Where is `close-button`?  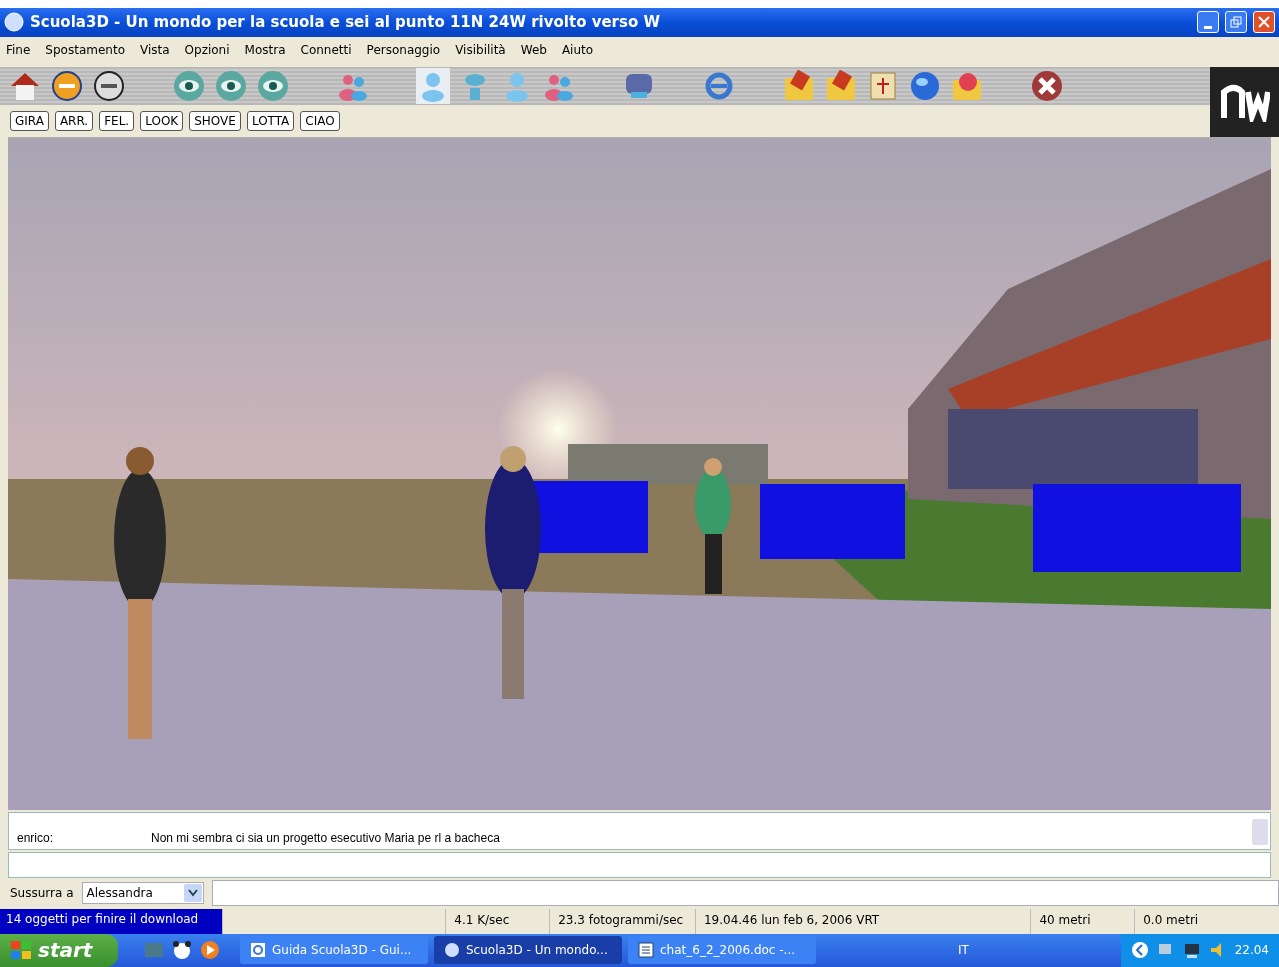 close-button is located at coordinates (1264, 22).